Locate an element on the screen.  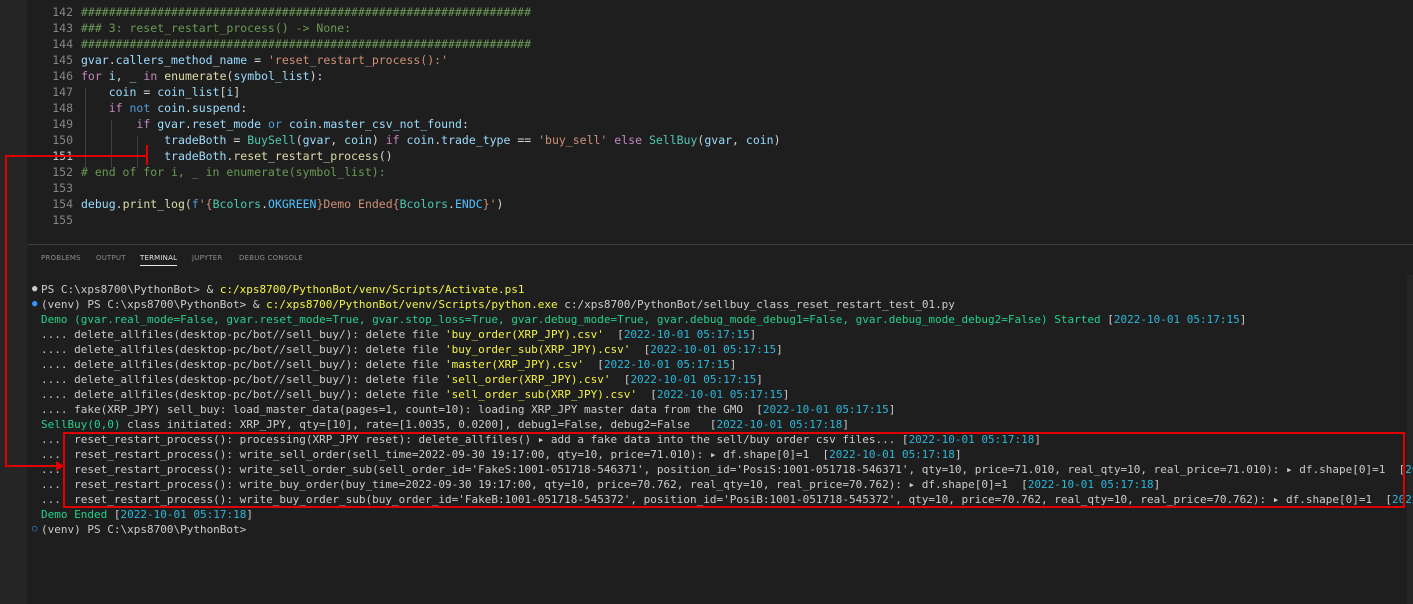
line-number: 143 is located at coordinates (62, 28).